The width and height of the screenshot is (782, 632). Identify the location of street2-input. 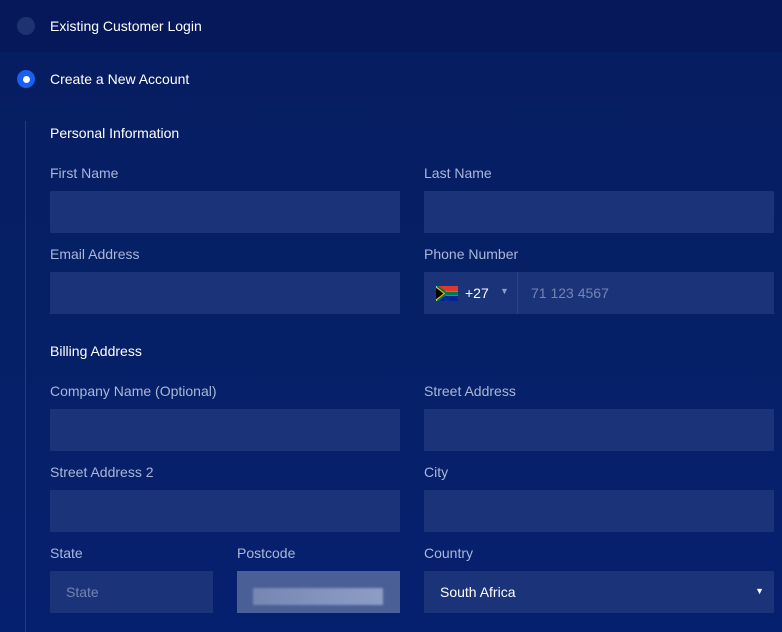
(225, 511).